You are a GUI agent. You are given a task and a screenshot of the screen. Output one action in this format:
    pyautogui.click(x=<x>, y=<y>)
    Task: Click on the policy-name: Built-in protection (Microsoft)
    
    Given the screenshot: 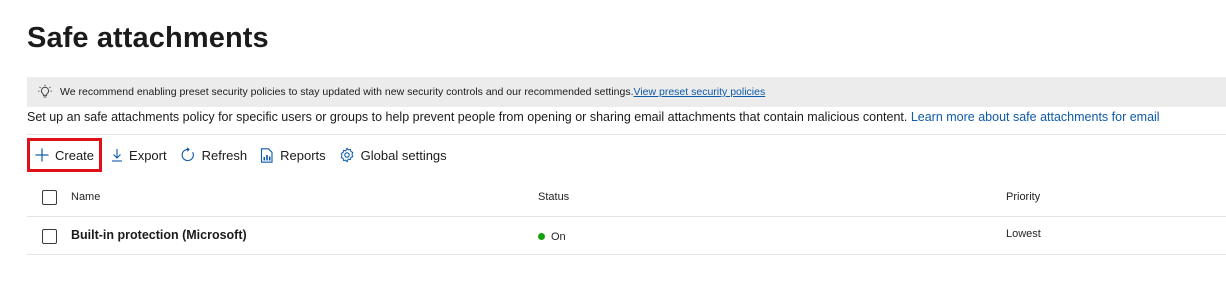 What is the action you would take?
    pyautogui.click(x=159, y=235)
    